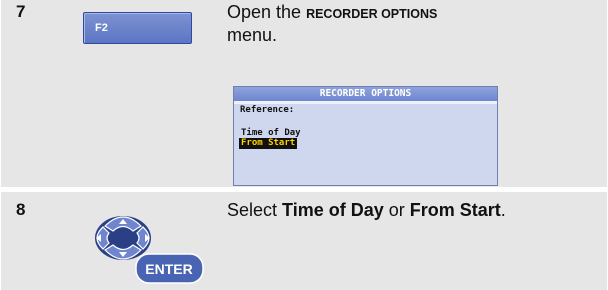 Image resolution: width=608 pixels, height=290 pixels. Describe the element at coordinates (503, 210) in the screenshot. I see `instruction-text-end: .` at that location.